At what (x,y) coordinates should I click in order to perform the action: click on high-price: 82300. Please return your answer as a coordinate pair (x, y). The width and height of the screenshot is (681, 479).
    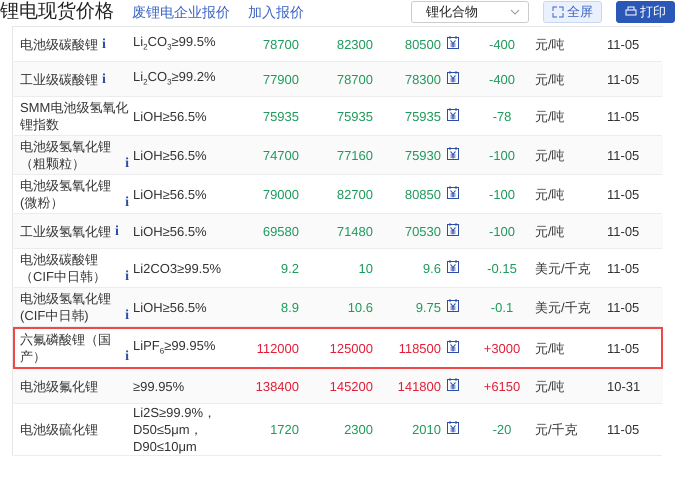
    Looking at the image, I should click on (355, 44).